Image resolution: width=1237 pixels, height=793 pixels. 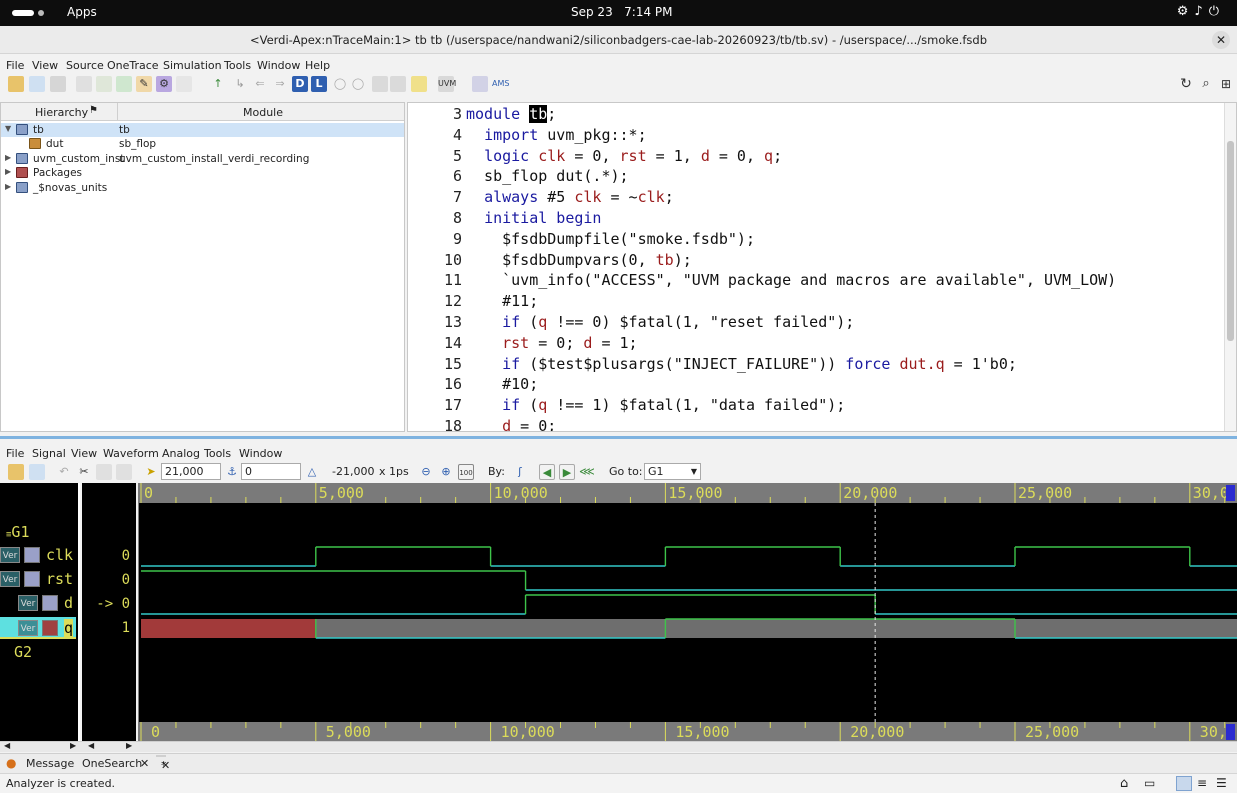 What do you see at coordinates (1186, 84) in the screenshot?
I see `history-icon: ↻` at bounding box center [1186, 84].